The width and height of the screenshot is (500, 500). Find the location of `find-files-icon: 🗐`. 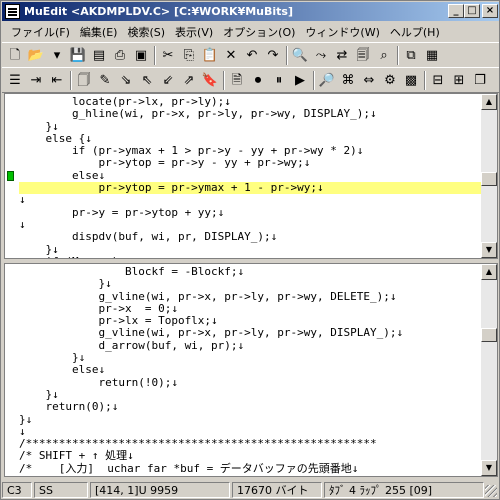

find-files-icon: 🗐 is located at coordinates (363, 55).